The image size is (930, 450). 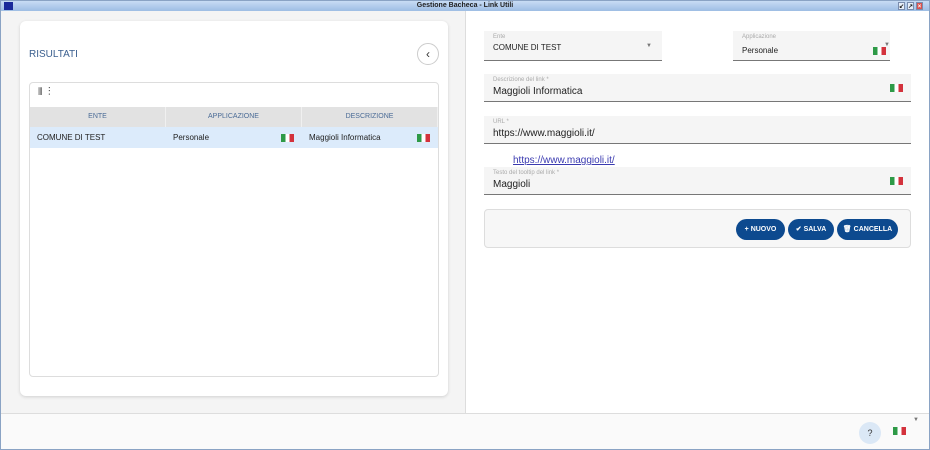 What do you see at coordinates (760, 50) in the screenshot?
I see `applicazione-value: Personale` at bounding box center [760, 50].